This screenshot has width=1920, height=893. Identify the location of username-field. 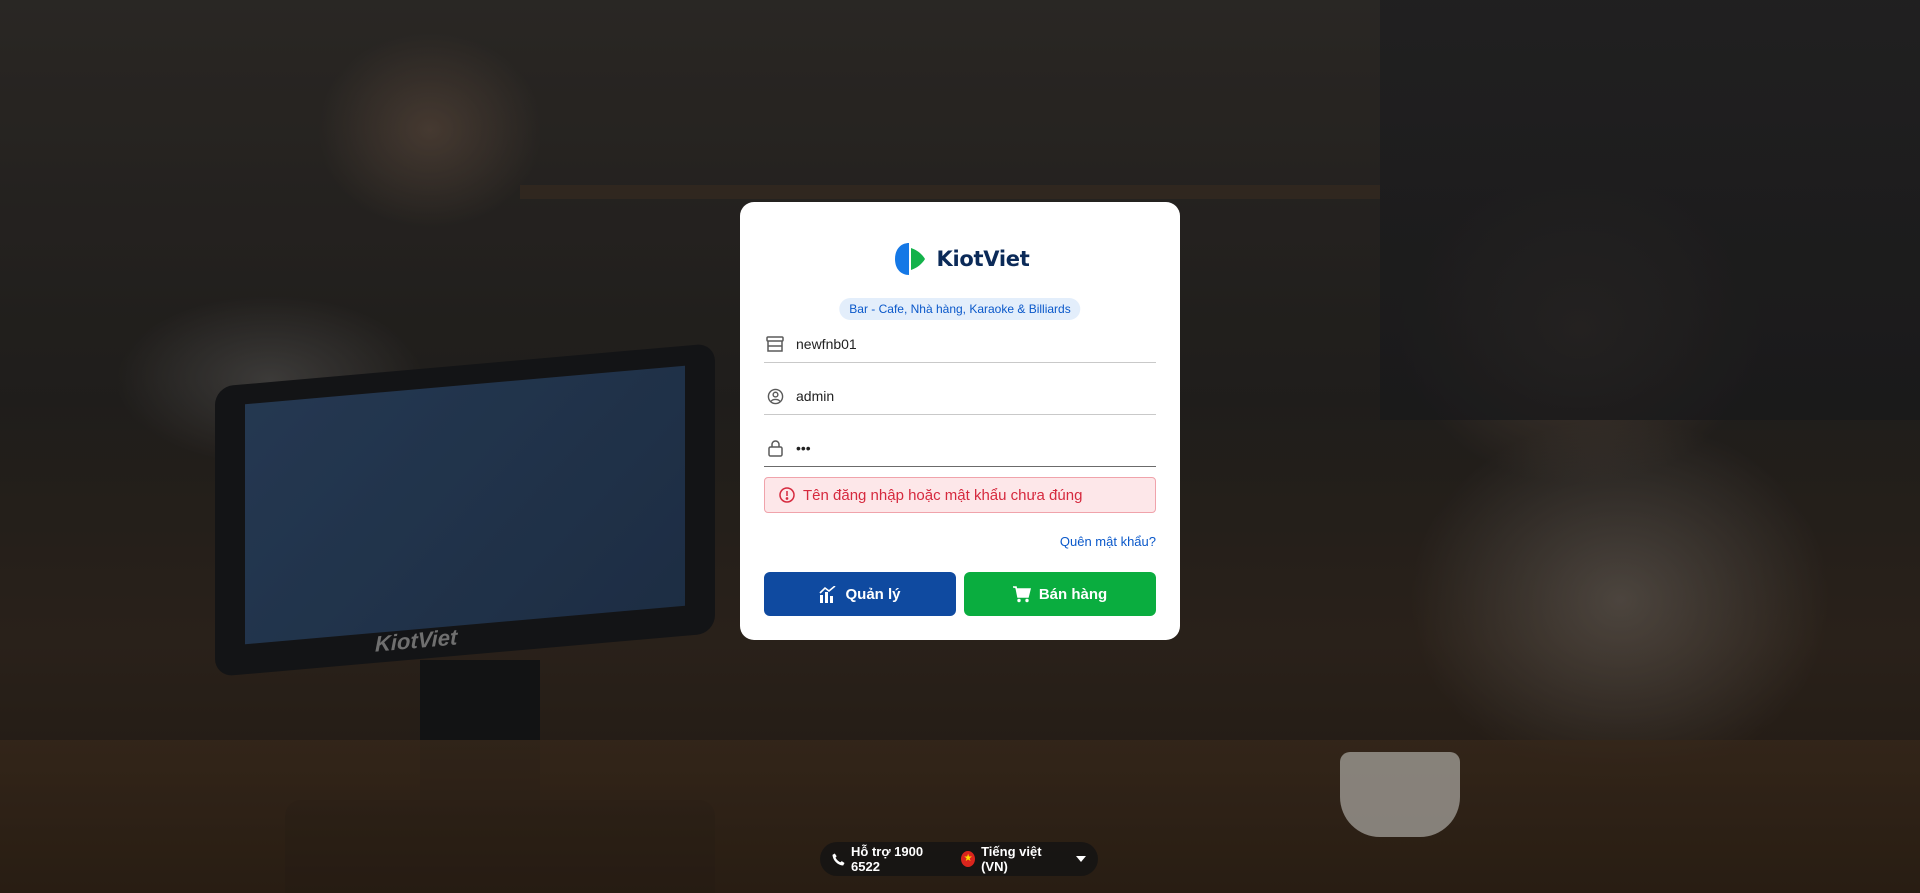
(960, 396).